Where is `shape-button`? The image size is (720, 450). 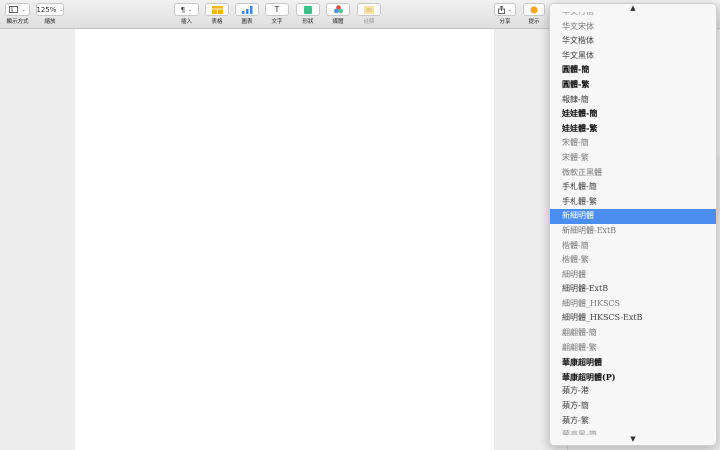
shape-button is located at coordinates (308, 9).